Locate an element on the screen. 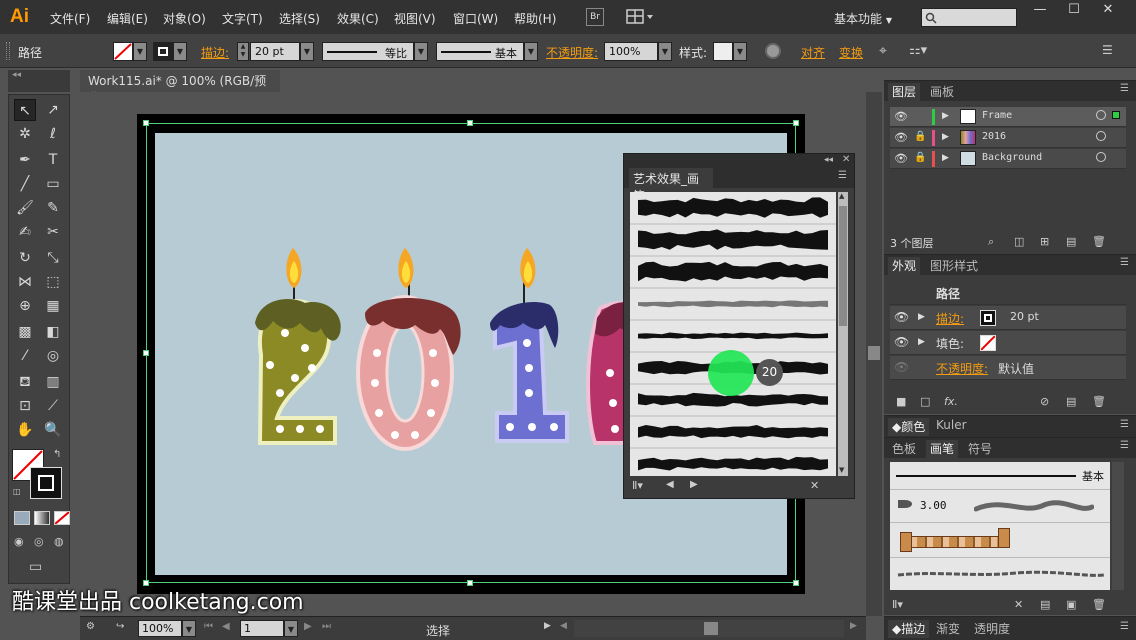  draw-inside-icon: ◍ is located at coordinates (59, 541).